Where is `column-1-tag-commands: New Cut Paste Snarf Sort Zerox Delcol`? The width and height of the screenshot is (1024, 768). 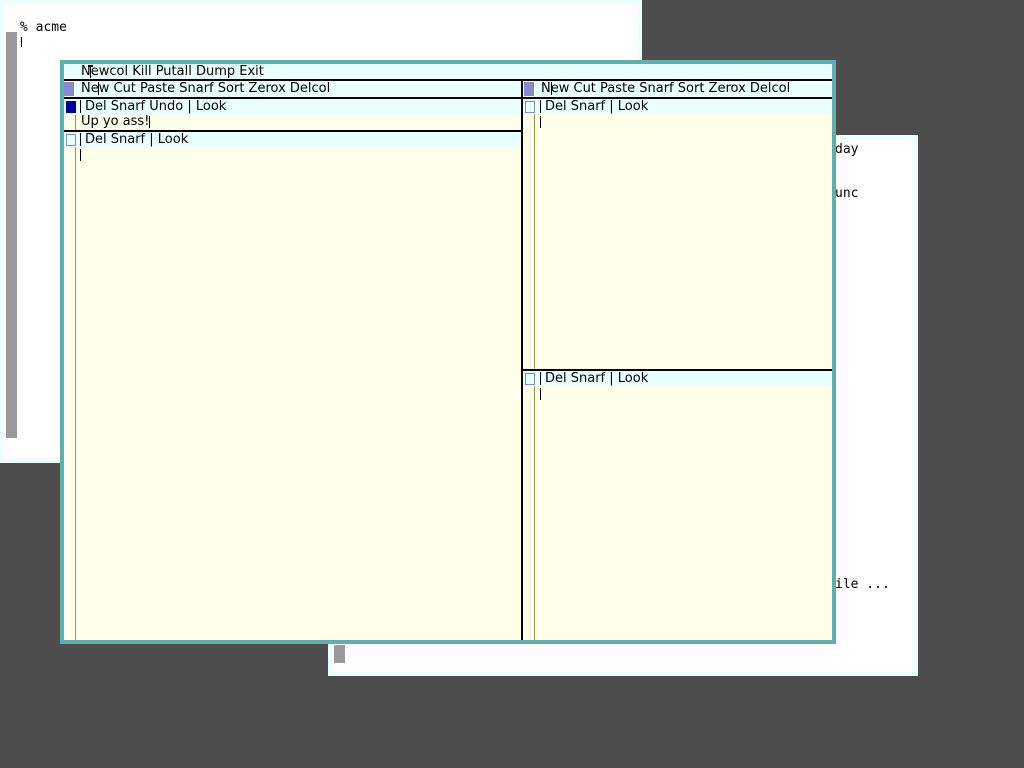 column-1-tag-commands: New Cut Paste Snarf Sort Zerox Delcol is located at coordinates (205, 89).